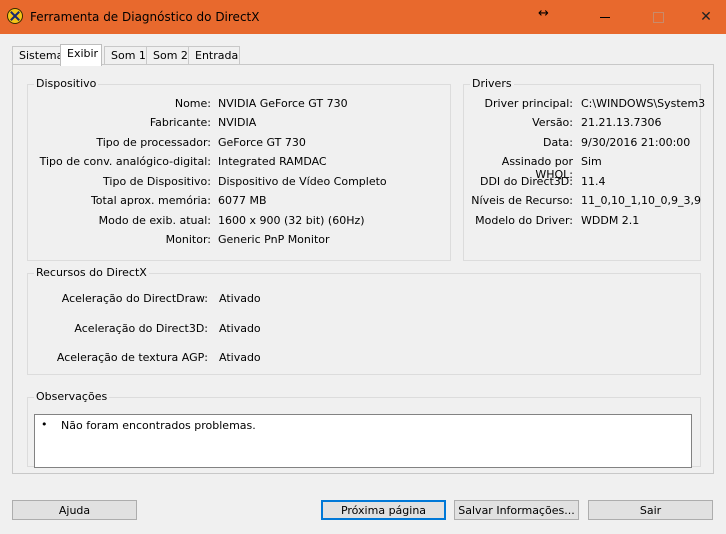 The width and height of the screenshot is (726, 534). Describe the element at coordinates (157, 181) in the screenshot. I see `device-label: Tipo de Dispositivo:` at that location.